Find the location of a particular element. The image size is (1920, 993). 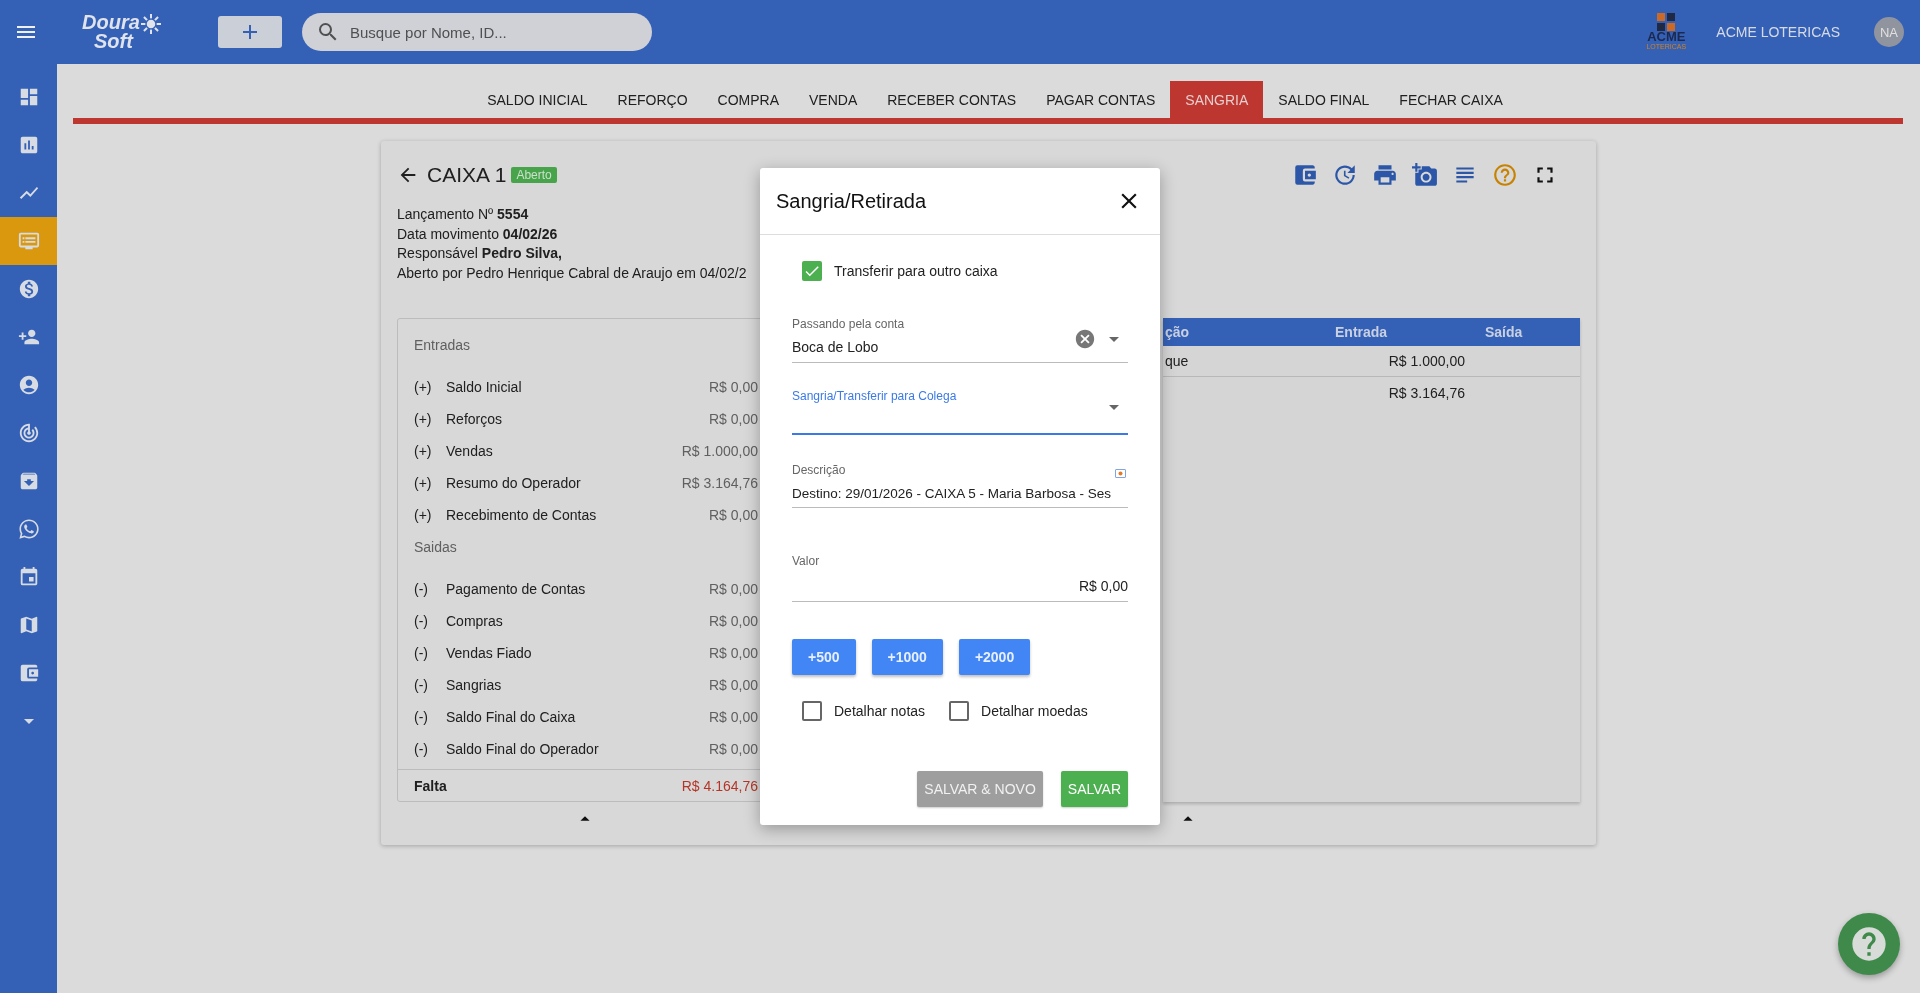

summary-label: Saldo Inicial is located at coordinates (484, 387).